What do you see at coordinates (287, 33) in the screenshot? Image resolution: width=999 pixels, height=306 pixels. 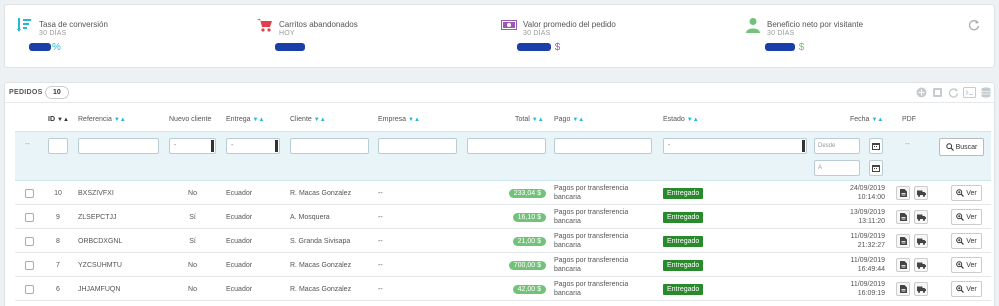 I see `kpi-period: HOY` at bounding box center [287, 33].